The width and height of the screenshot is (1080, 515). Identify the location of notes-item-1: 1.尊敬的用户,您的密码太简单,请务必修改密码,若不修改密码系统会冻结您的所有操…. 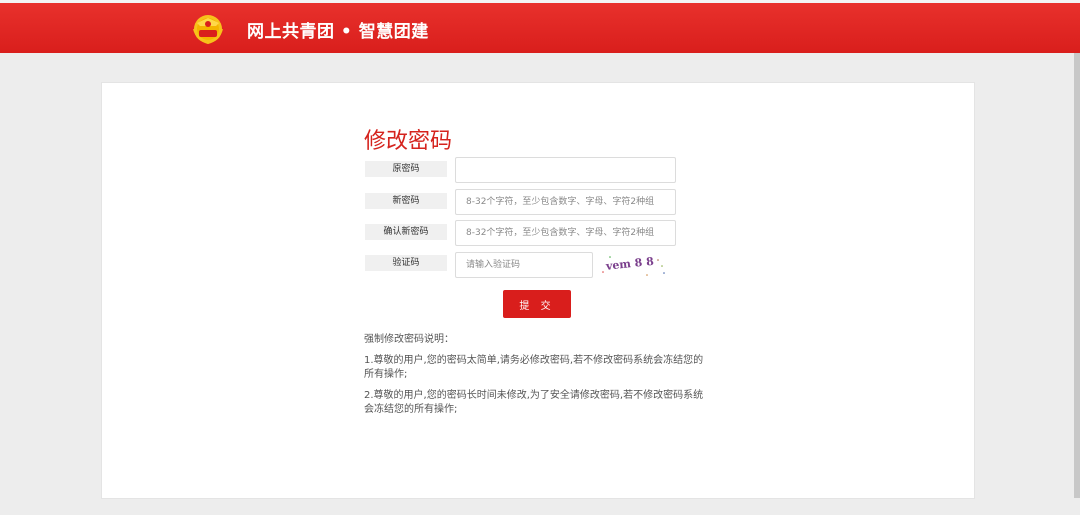
(534, 367).